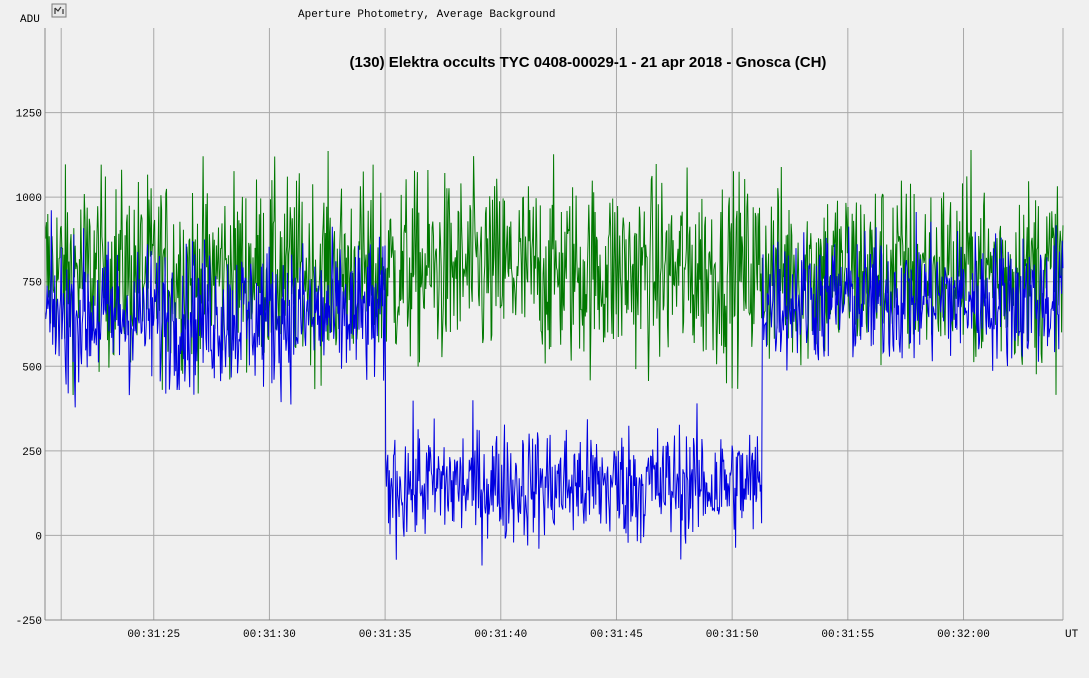 The width and height of the screenshot is (1089, 678). Describe the element at coordinates (59, 10) in the screenshot. I see `chart-menu-icon` at that location.